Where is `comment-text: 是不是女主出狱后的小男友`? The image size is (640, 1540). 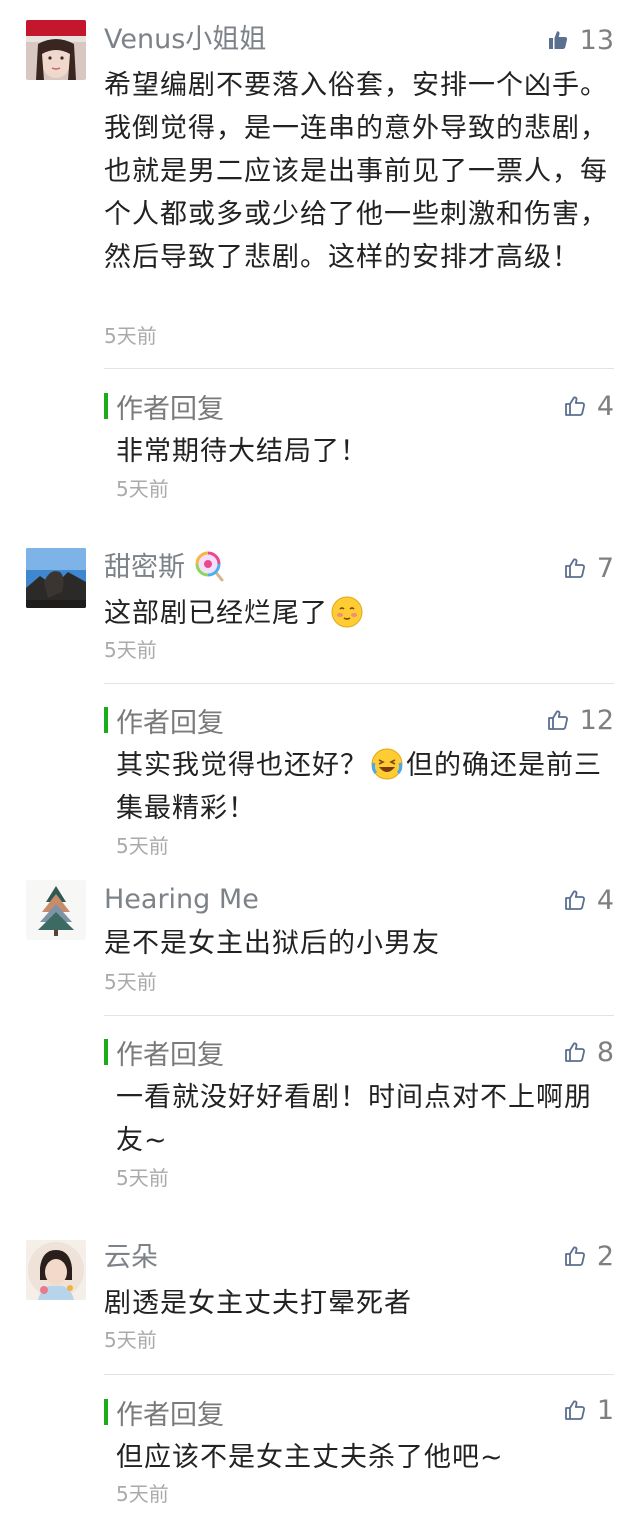 comment-text: 是不是女主出狱后的小男友 is located at coordinates (272, 943).